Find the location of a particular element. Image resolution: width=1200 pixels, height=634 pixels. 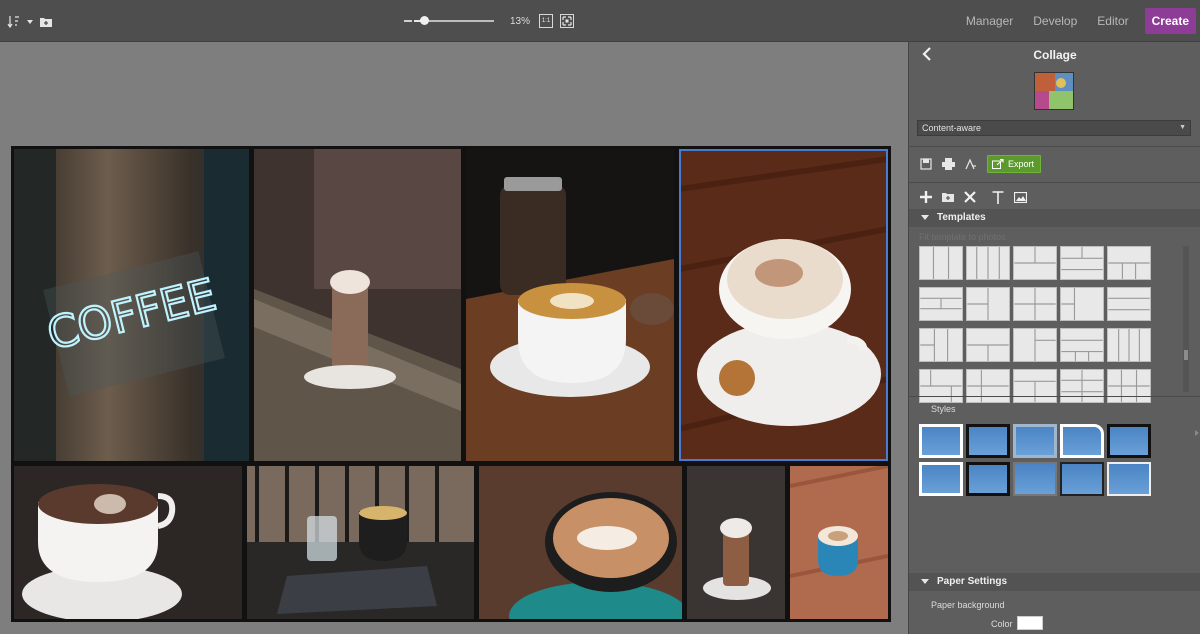

templates-section-title: Templates is located at coordinates (961, 217).